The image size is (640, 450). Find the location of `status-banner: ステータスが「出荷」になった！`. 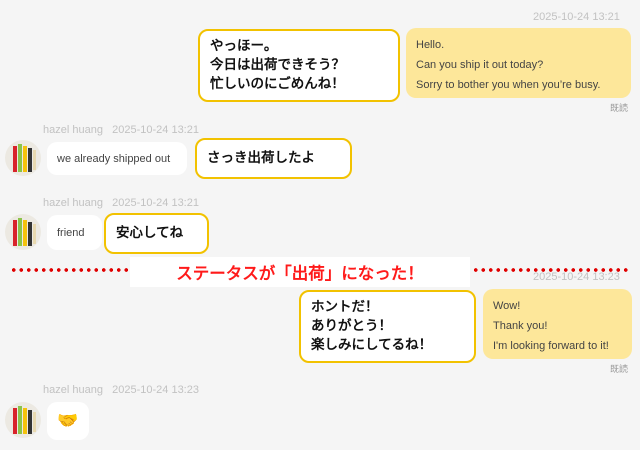

status-banner: ステータスが「出荷」になった！ is located at coordinates (300, 272).